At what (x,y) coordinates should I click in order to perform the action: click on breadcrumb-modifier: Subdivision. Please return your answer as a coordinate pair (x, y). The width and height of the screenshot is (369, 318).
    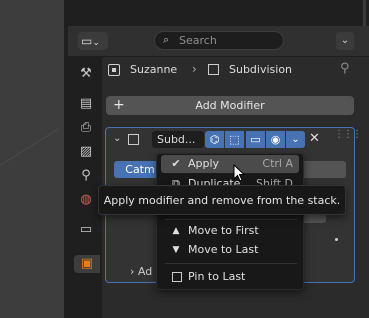
    Looking at the image, I should click on (261, 69).